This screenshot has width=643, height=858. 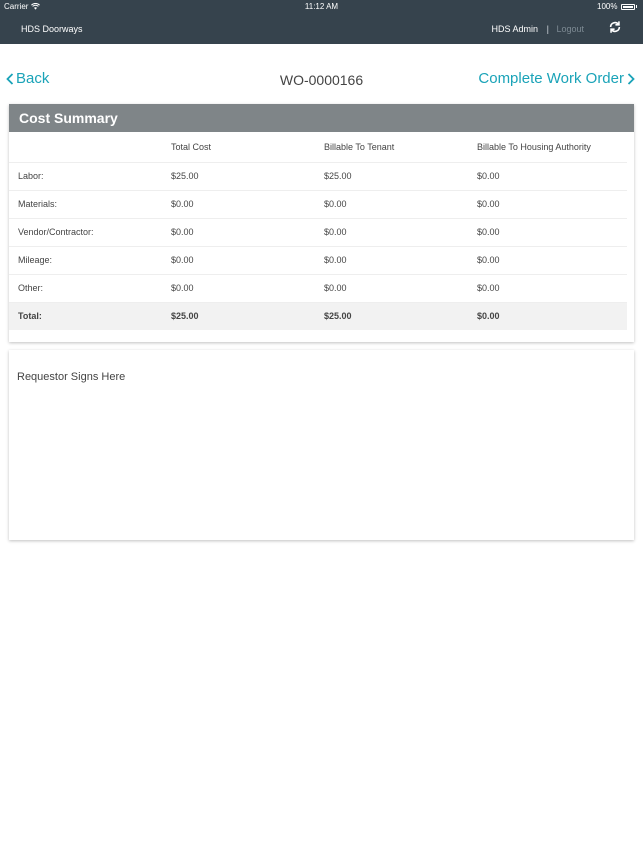 I want to click on column-header-billable-authority: Billable To Housing Authority, so click(x=534, y=146).